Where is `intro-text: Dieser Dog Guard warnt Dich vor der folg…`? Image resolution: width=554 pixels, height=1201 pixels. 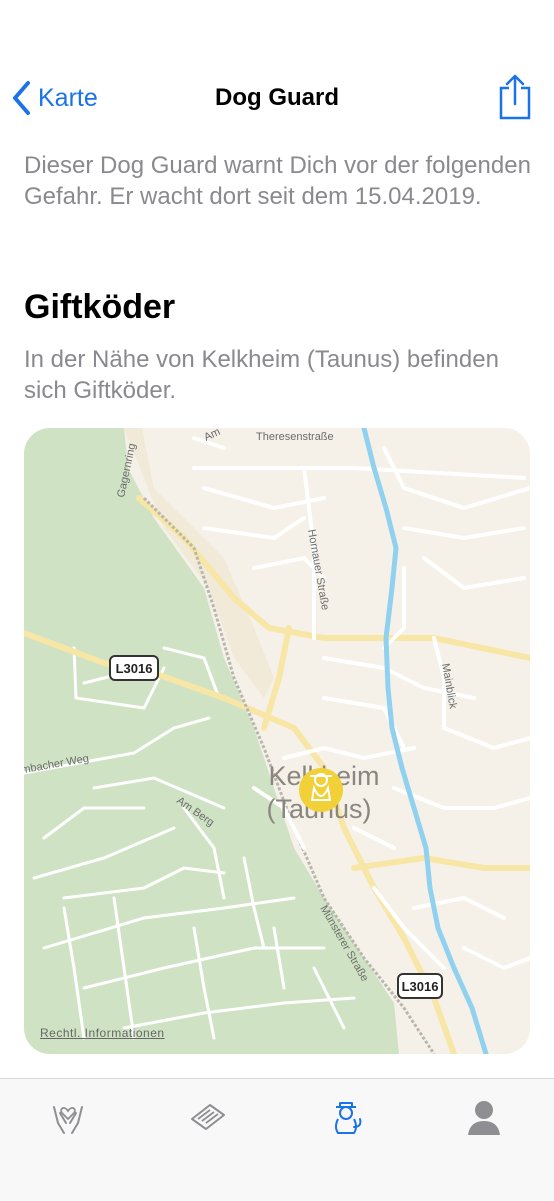 intro-text: Dieser Dog Guard warnt Dich vor der folg… is located at coordinates (277, 181).